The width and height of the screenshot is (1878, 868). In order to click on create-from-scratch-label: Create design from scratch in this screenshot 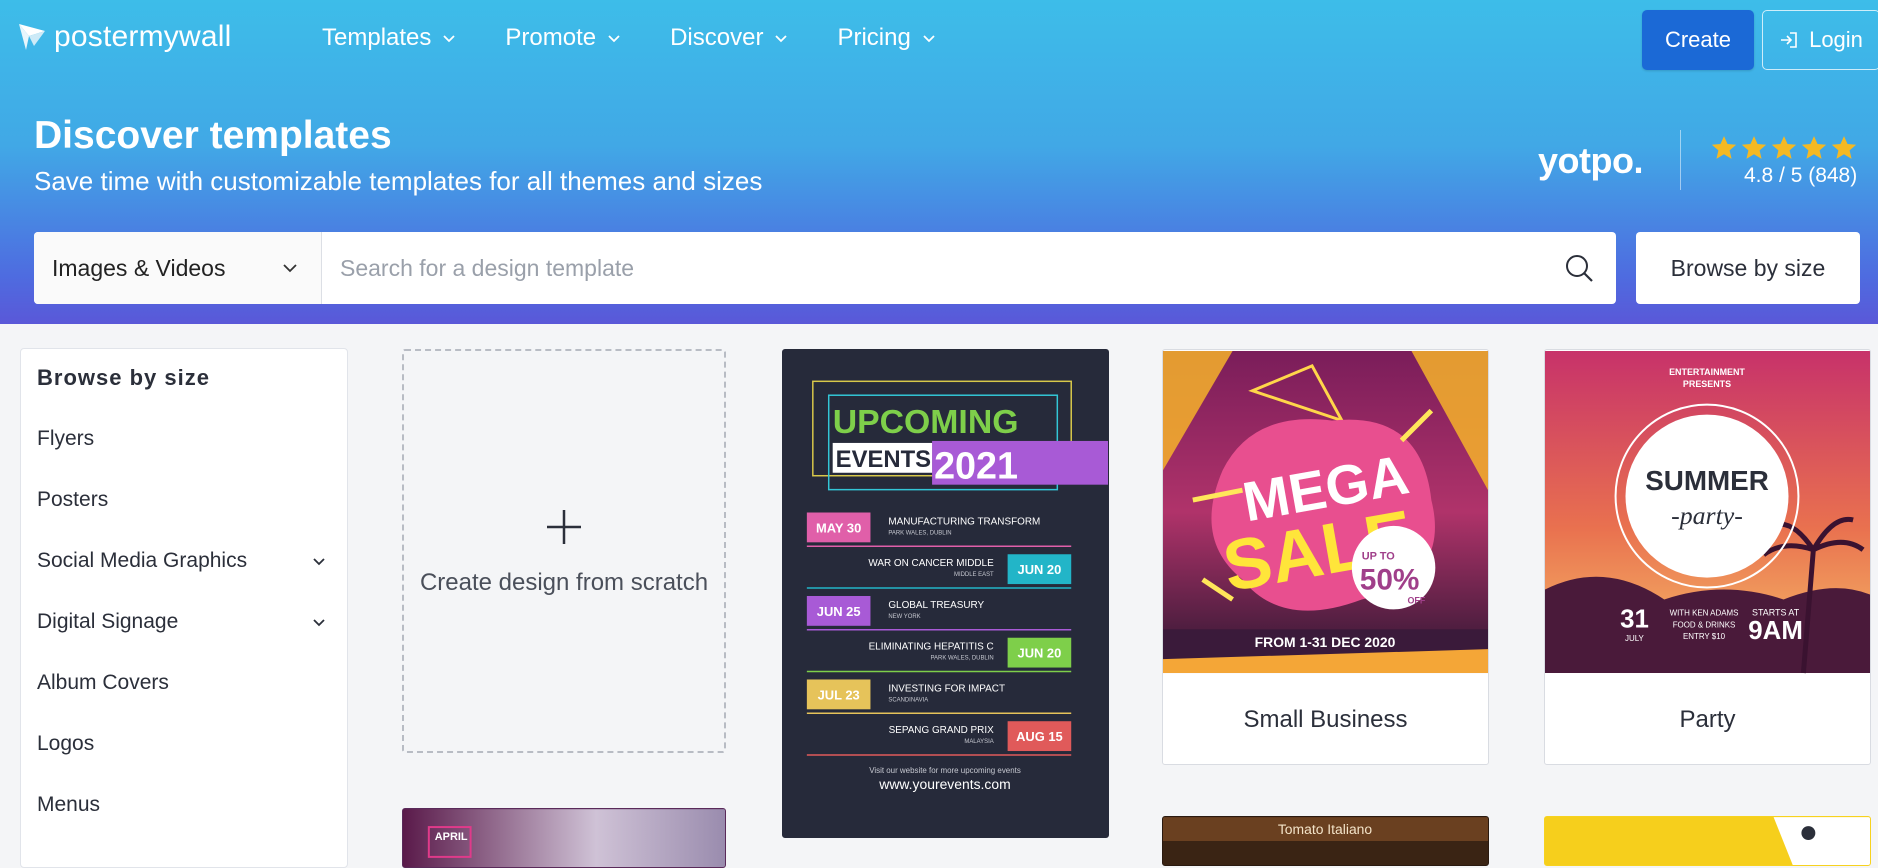, I will do `click(564, 582)`.